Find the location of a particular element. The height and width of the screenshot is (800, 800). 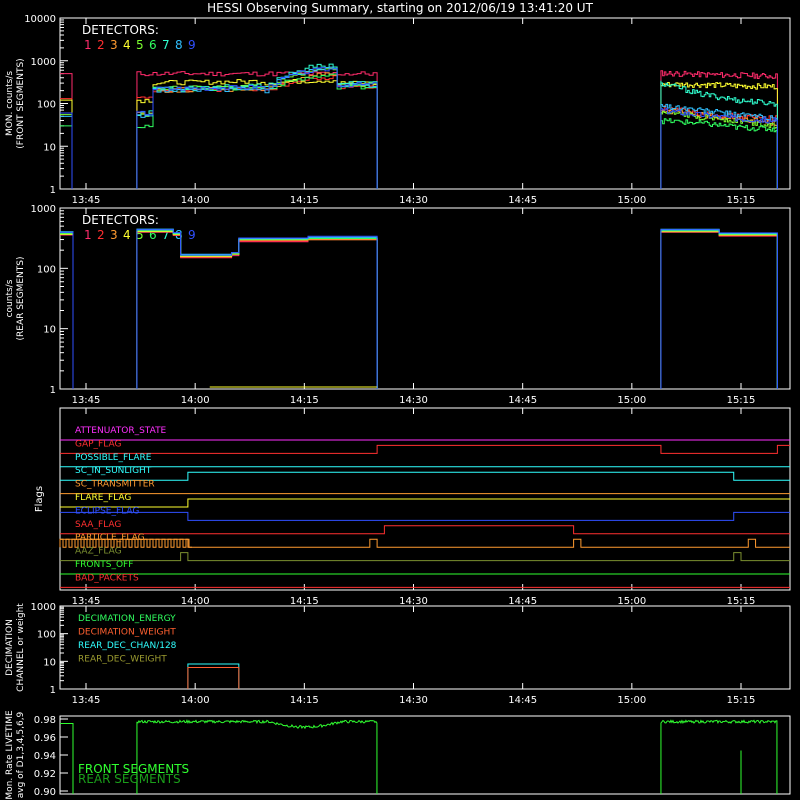

decimation-panel-ytick-label: 10 is located at coordinates (49, 662).